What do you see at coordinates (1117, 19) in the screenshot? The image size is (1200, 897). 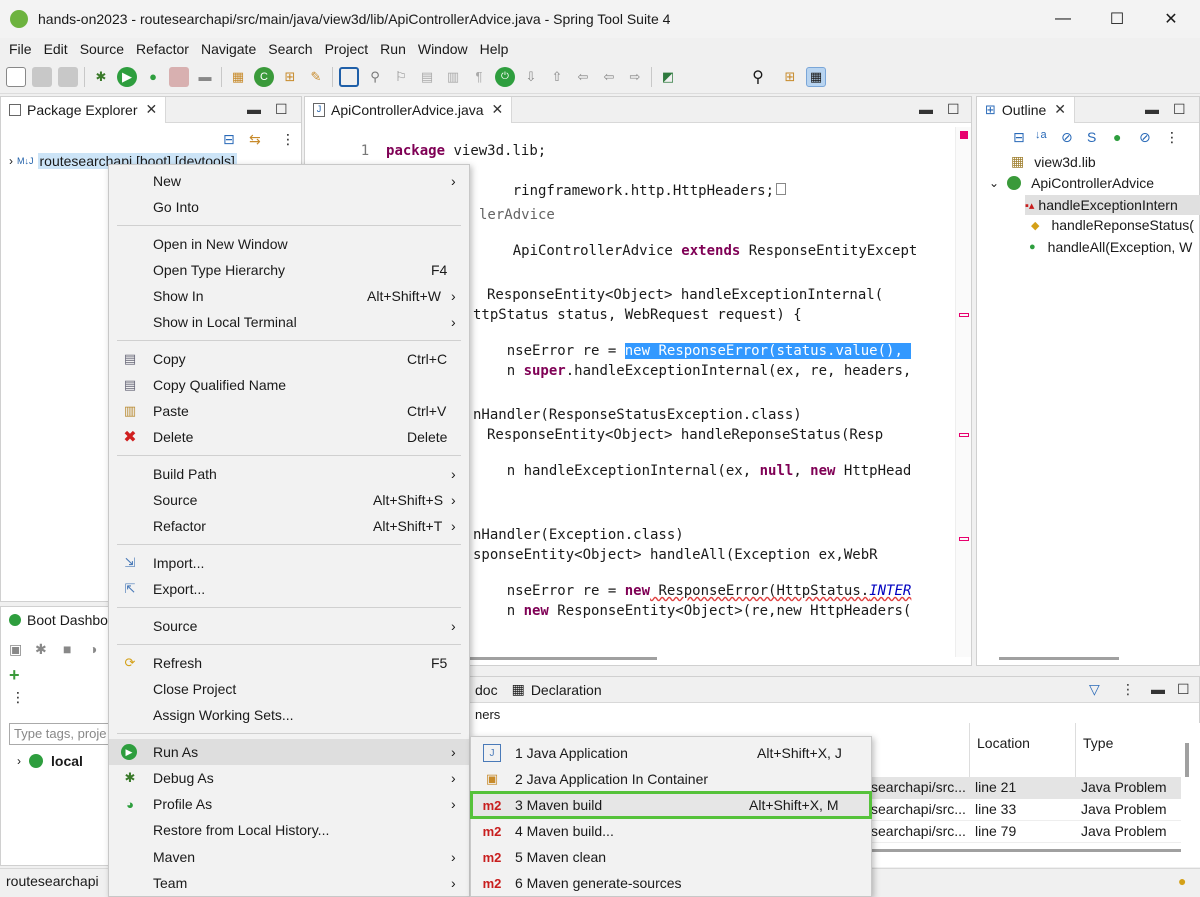 I see `maximize-button: ☐` at bounding box center [1117, 19].